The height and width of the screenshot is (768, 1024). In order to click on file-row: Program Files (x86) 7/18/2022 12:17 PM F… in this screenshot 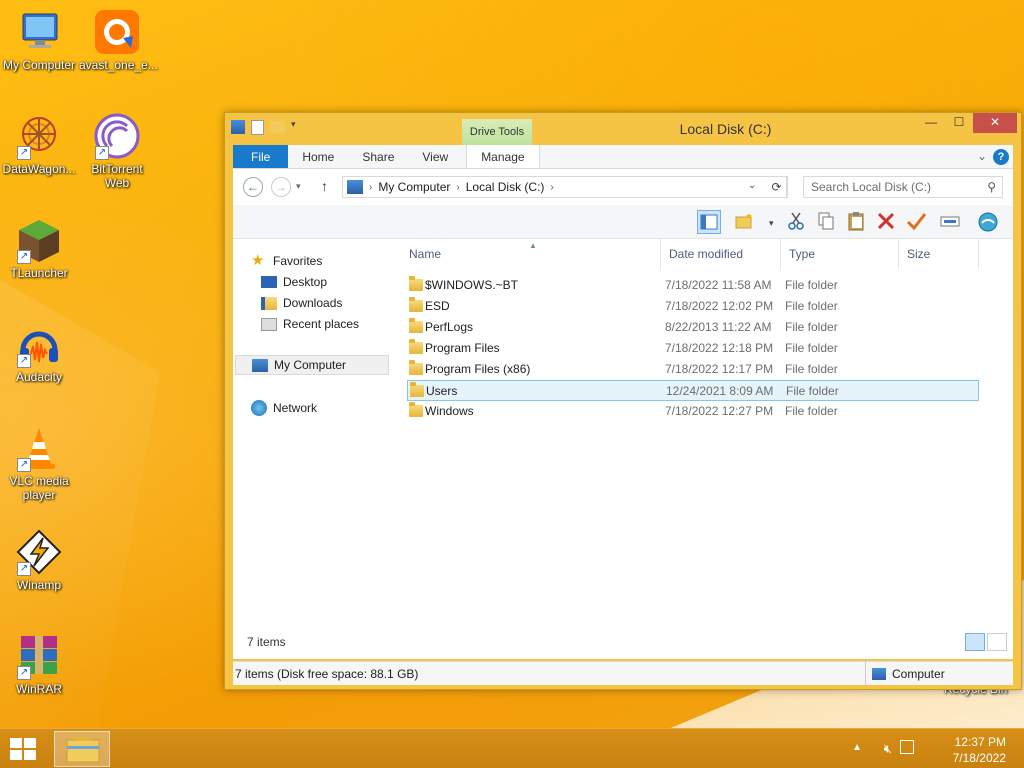, I will do `click(693, 369)`.